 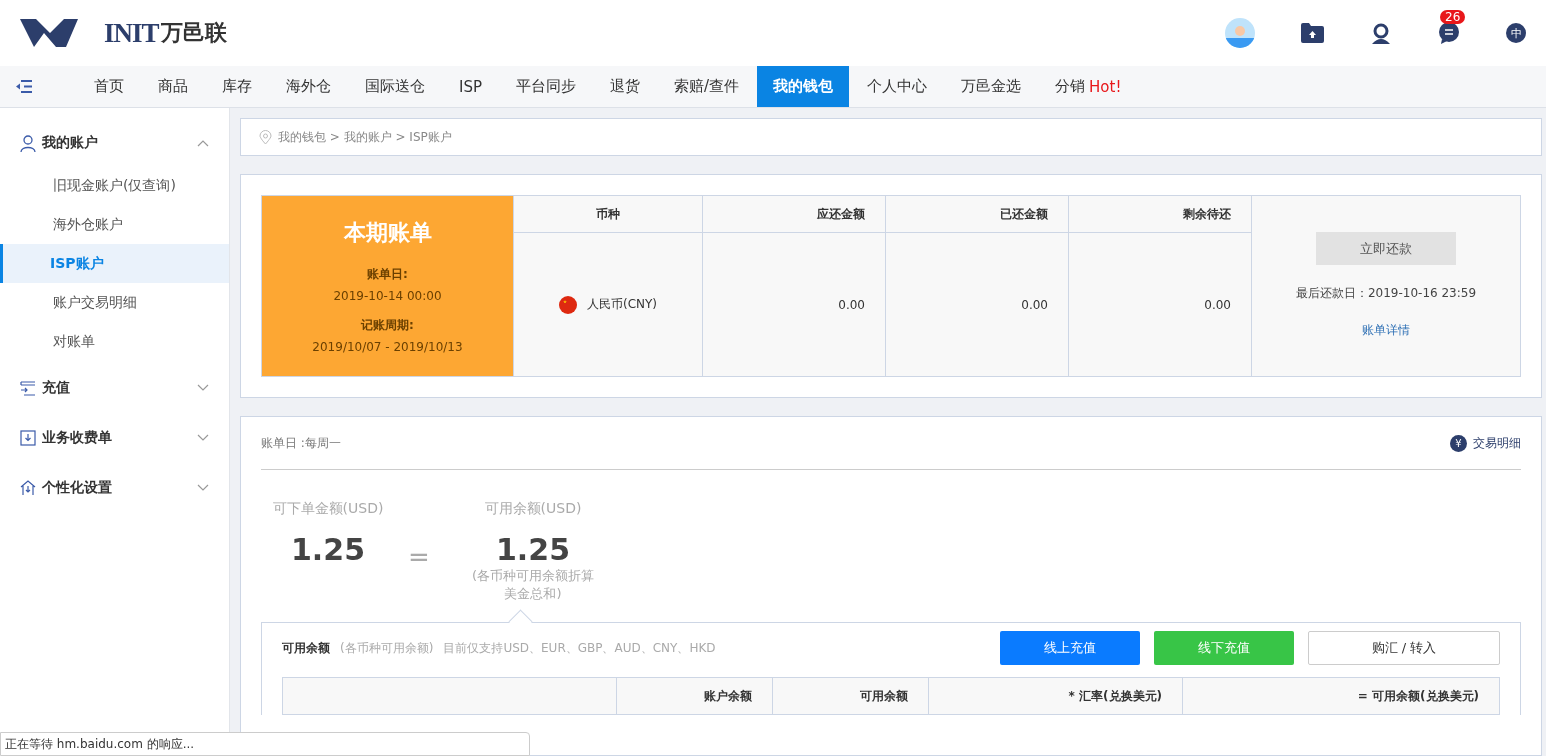 What do you see at coordinates (976, 214) in the screenshot?
I see `column-header: 已还金额` at bounding box center [976, 214].